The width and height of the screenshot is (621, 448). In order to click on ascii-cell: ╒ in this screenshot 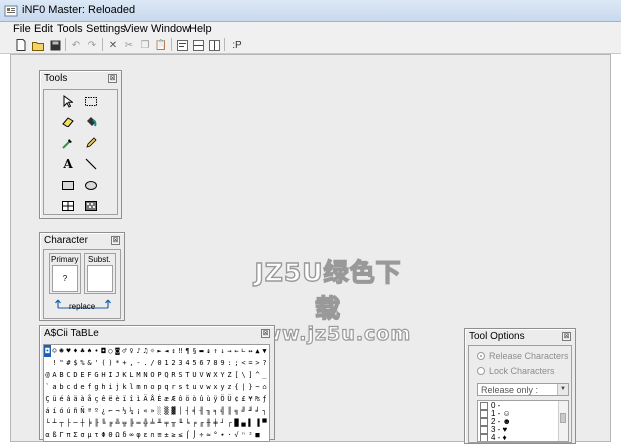, I will do `click(194, 423)`.